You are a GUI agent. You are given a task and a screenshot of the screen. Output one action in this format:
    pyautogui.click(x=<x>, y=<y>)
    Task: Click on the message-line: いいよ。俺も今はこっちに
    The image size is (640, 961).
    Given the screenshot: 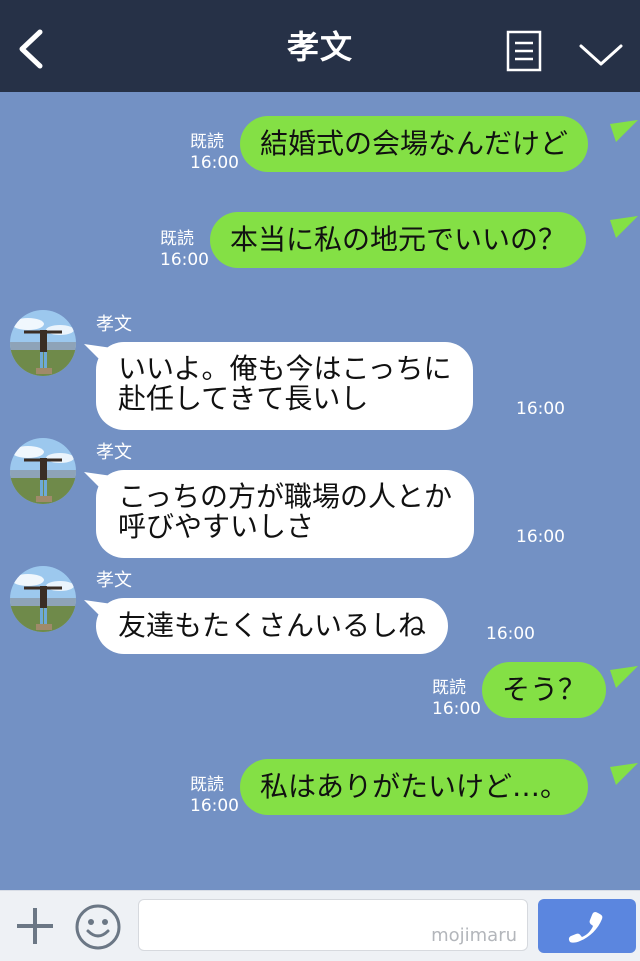 What is the action you would take?
    pyautogui.click(x=285, y=368)
    